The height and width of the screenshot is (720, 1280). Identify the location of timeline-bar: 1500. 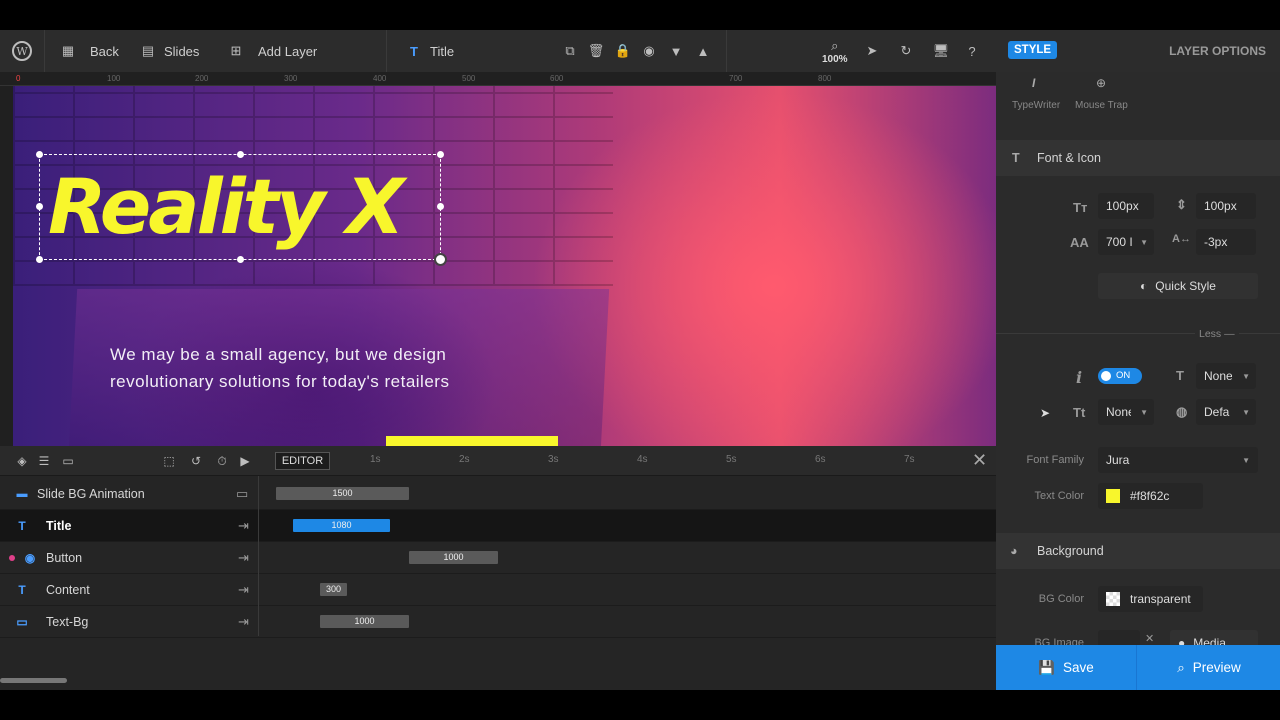
(342, 493).